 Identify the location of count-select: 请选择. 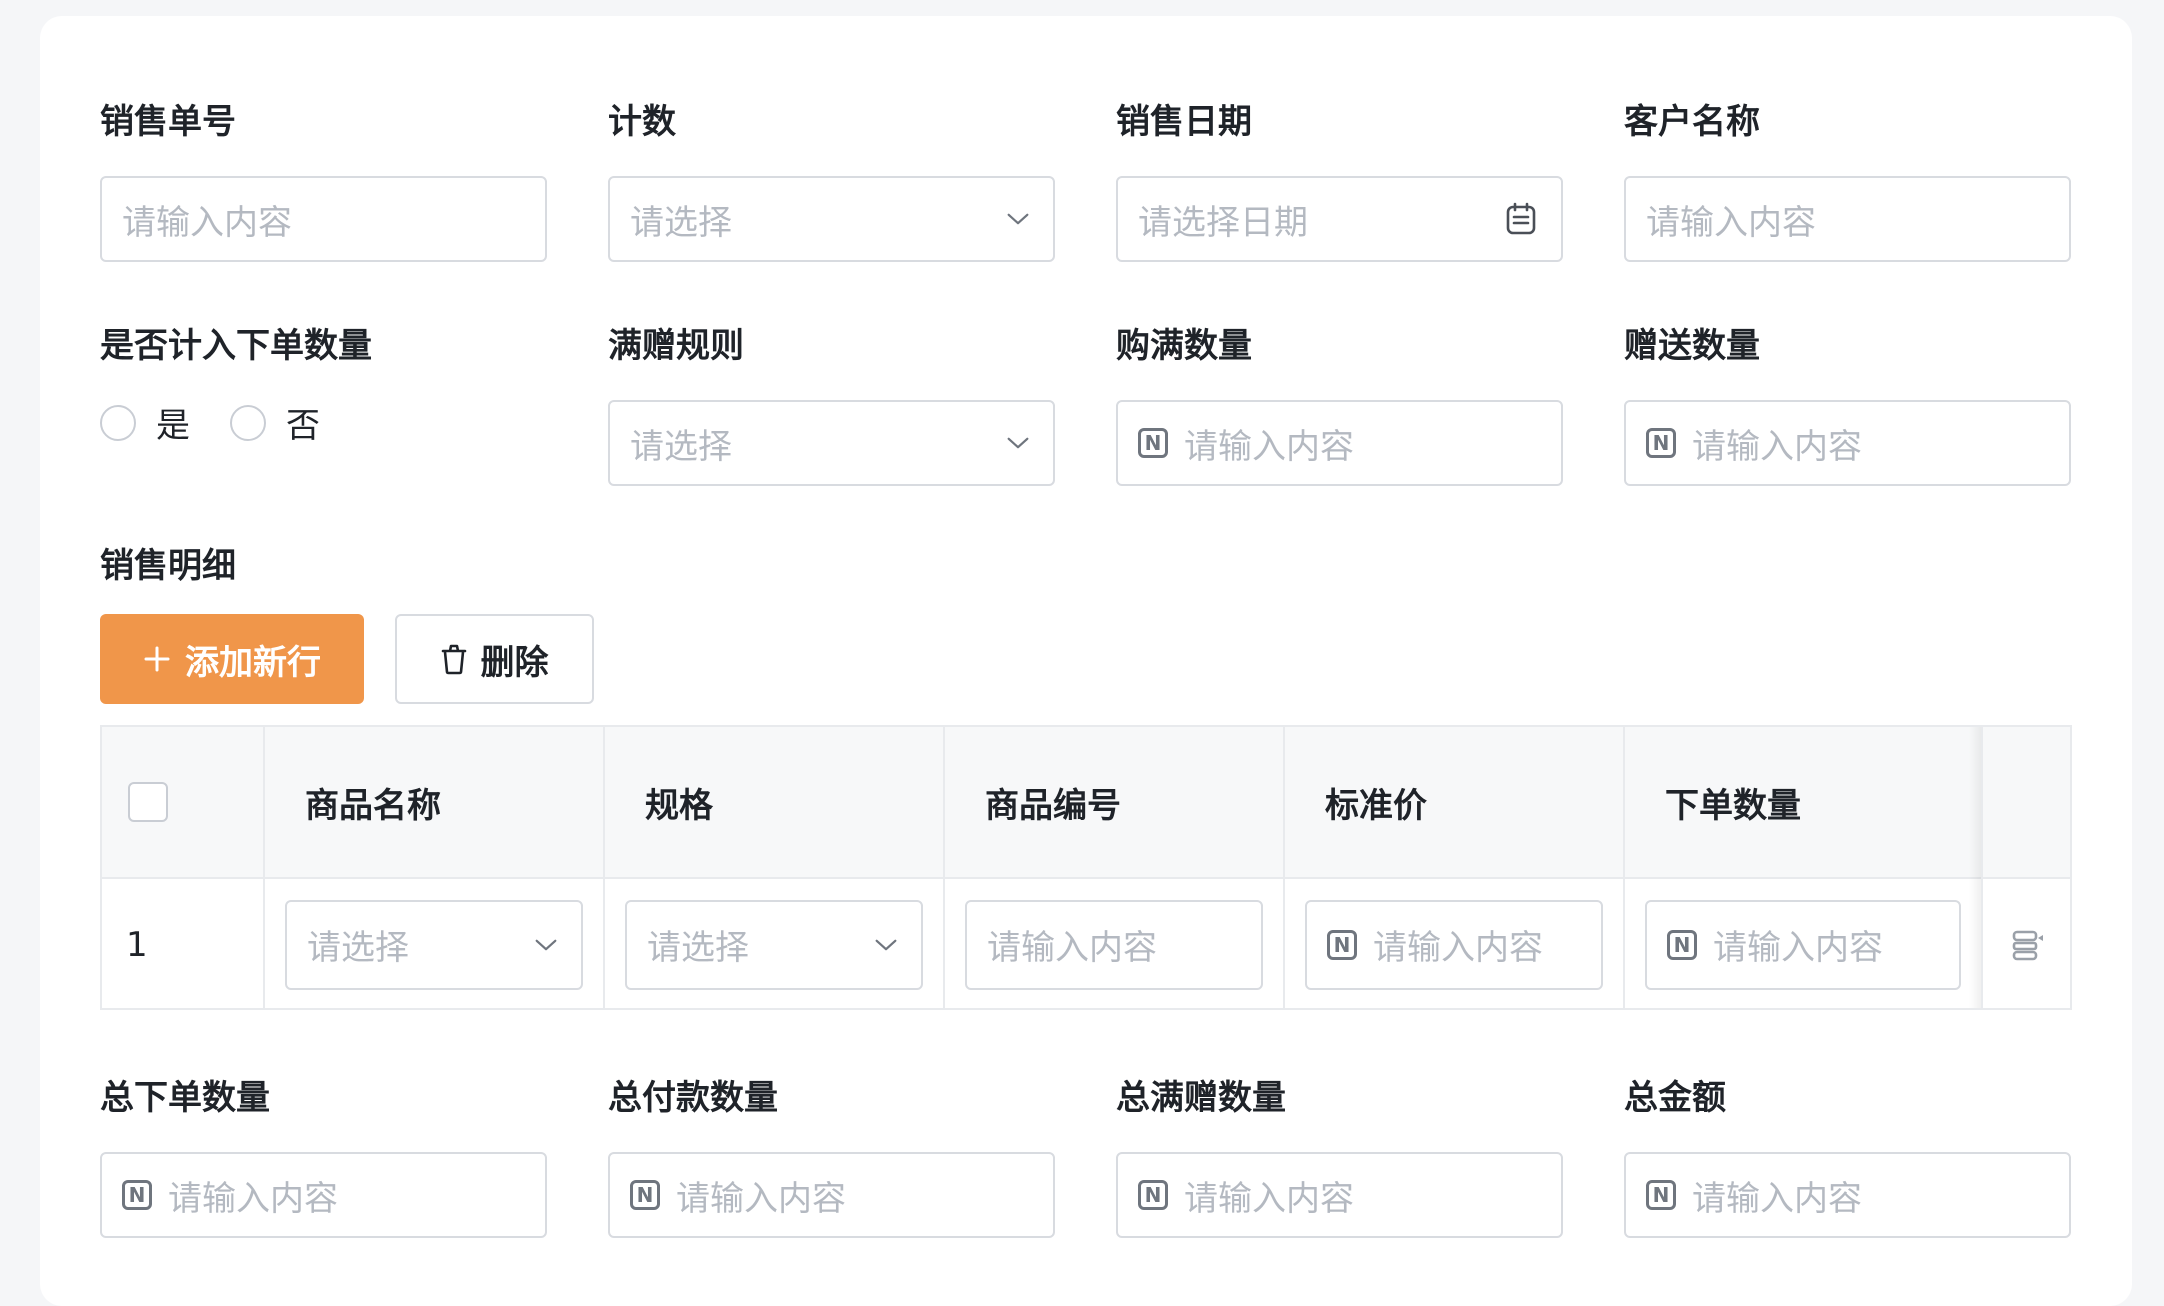
(831, 219).